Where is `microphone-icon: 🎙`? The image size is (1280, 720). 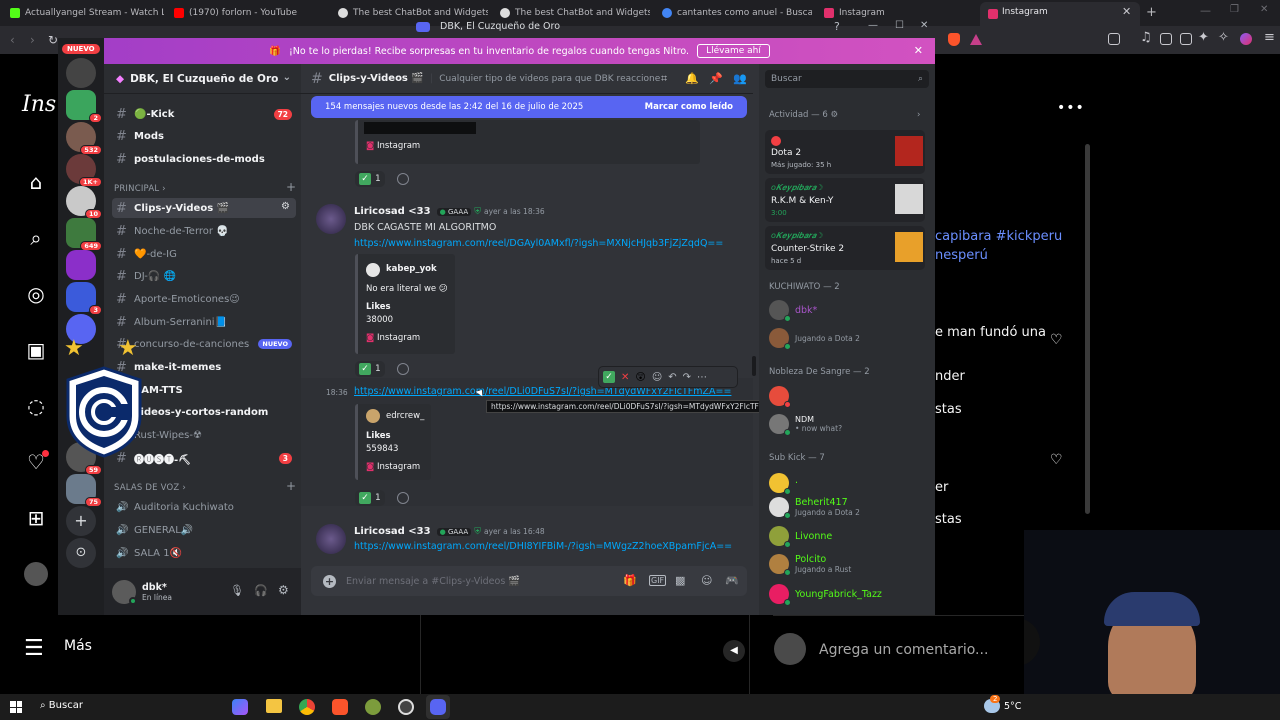 microphone-icon: 🎙 is located at coordinates (237, 590).